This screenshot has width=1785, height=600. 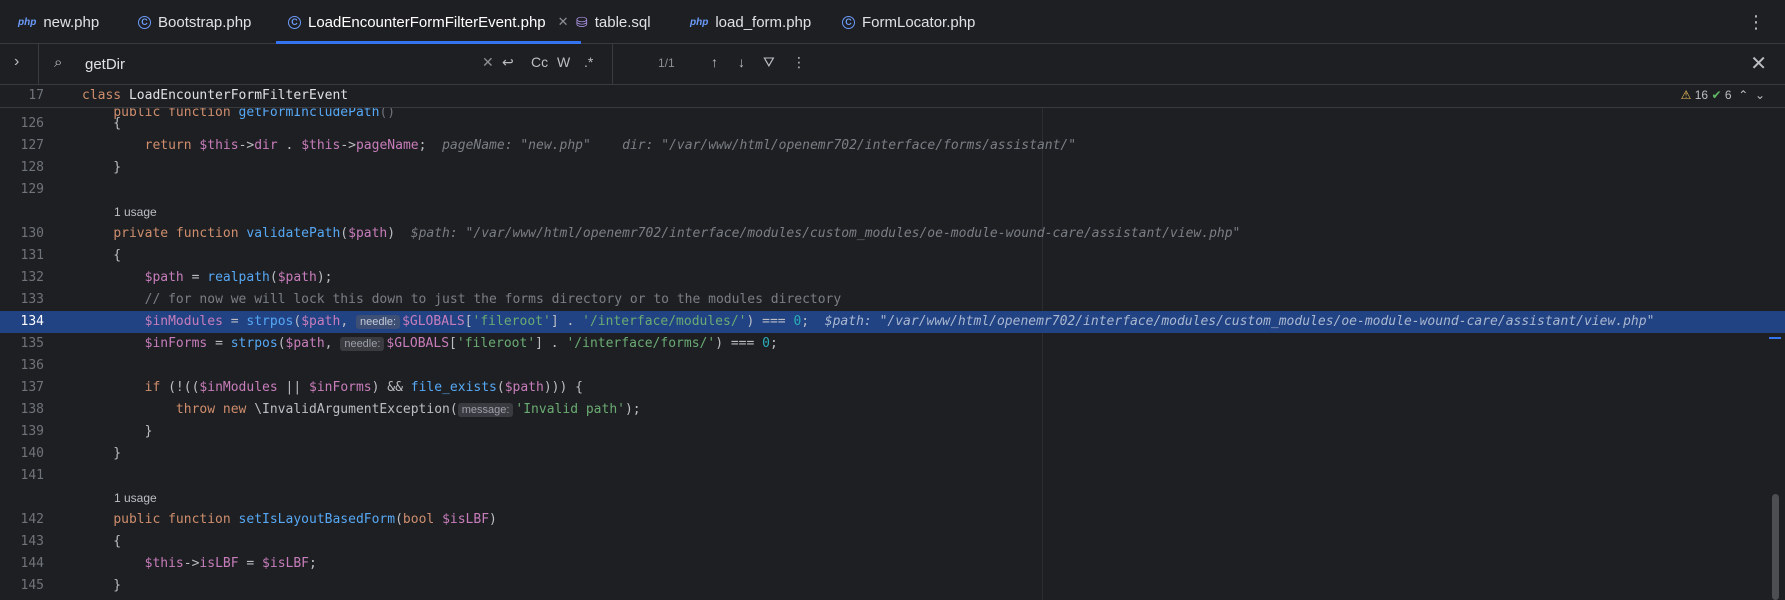 What do you see at coordinates (1775, 547) in the screenshot?
I see `vertical-scrollbar` at bounding box center [1775, 547].